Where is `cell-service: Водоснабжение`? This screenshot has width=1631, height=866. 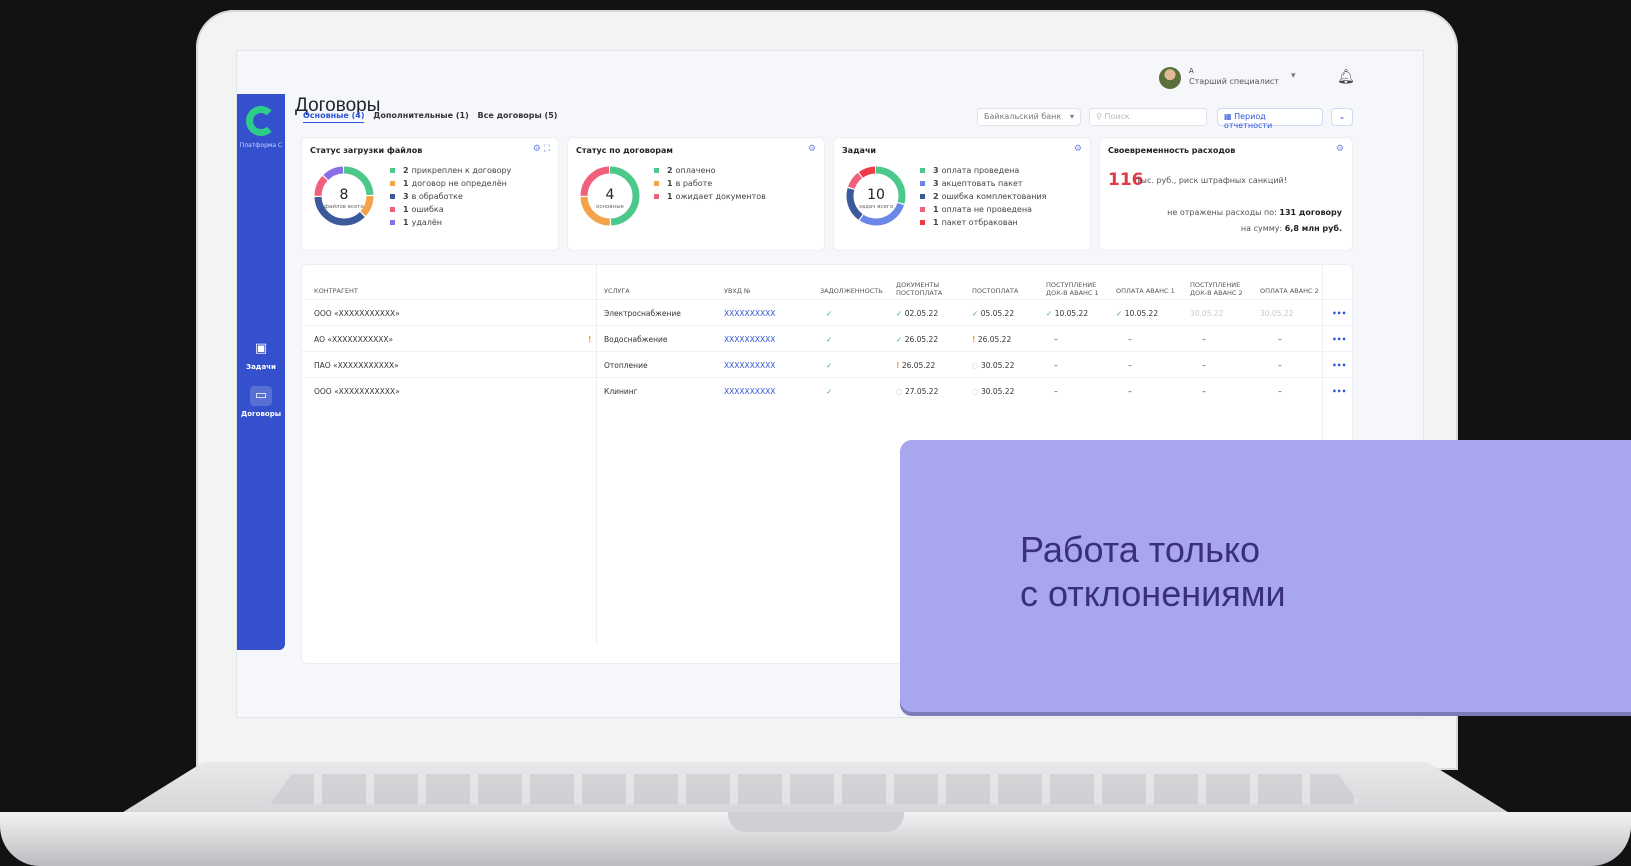
cell-service: Водоснабжение is located at coordinates (636, 339).